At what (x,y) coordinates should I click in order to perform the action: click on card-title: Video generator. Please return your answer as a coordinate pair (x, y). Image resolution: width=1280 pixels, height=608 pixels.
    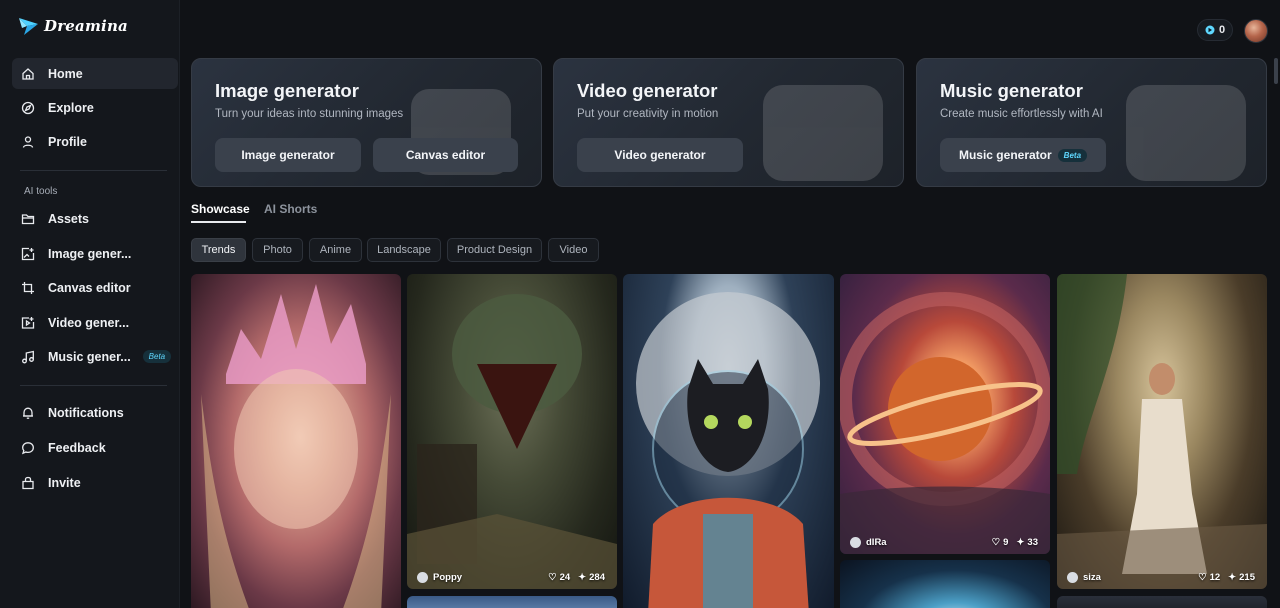
    Looking at the image, I should click on (647, 90).